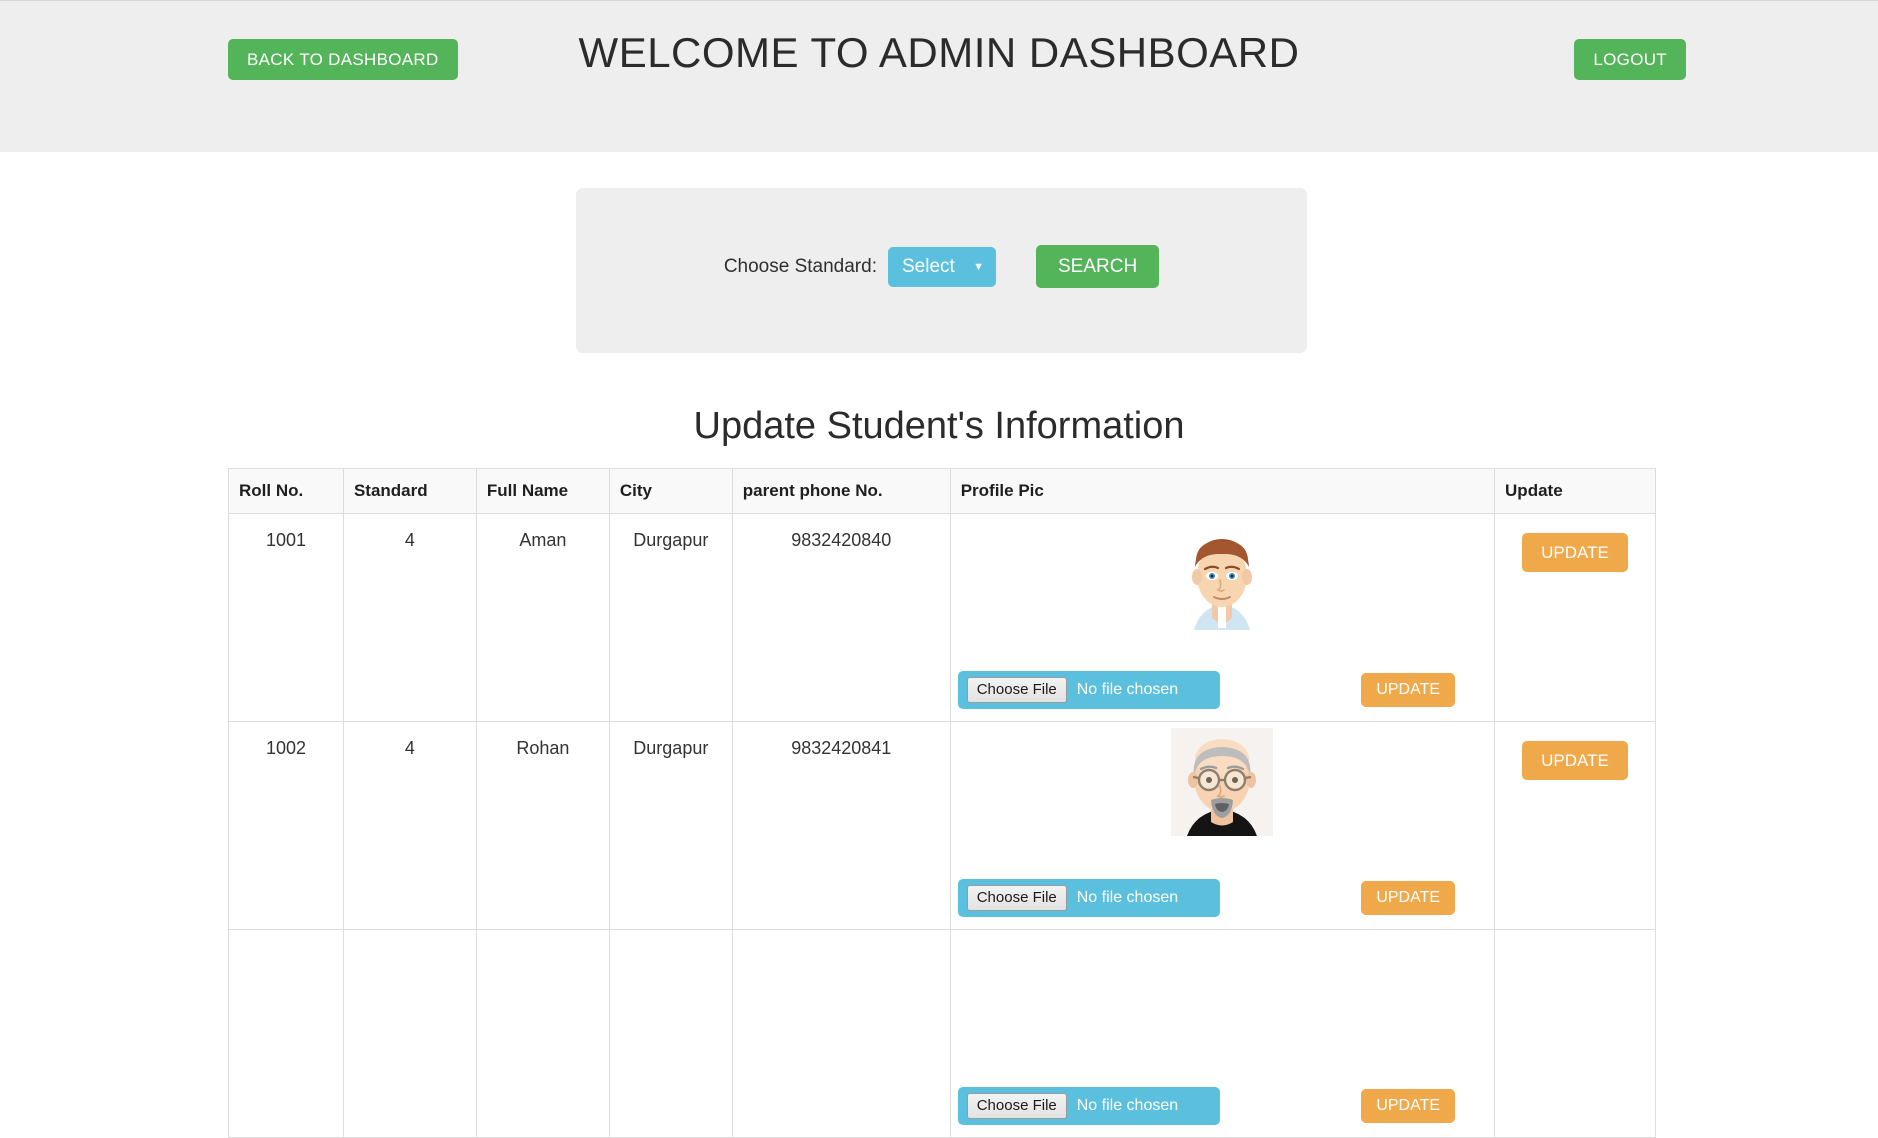 This screenshot has width=1878, height=1138. I want to click on cell-full-name, so click(542, 1033).